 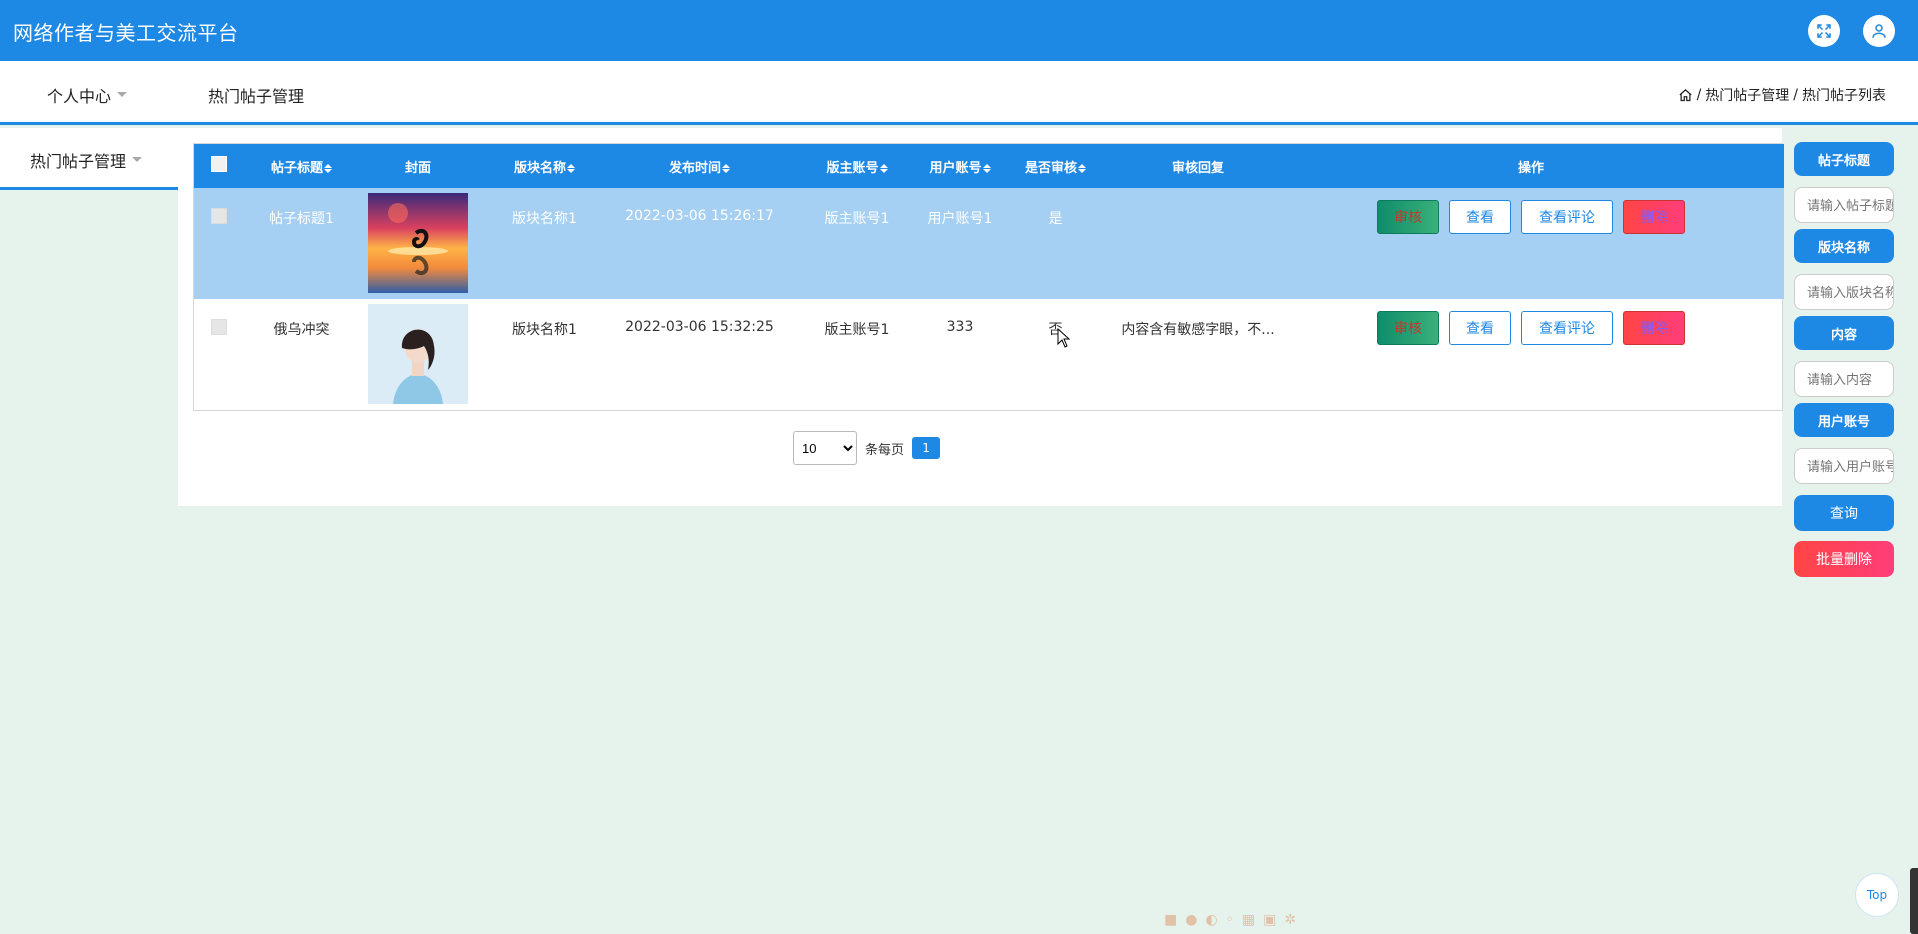 I want to click on title-filter-label: 帖子标题, so click(x=1844, y=159).